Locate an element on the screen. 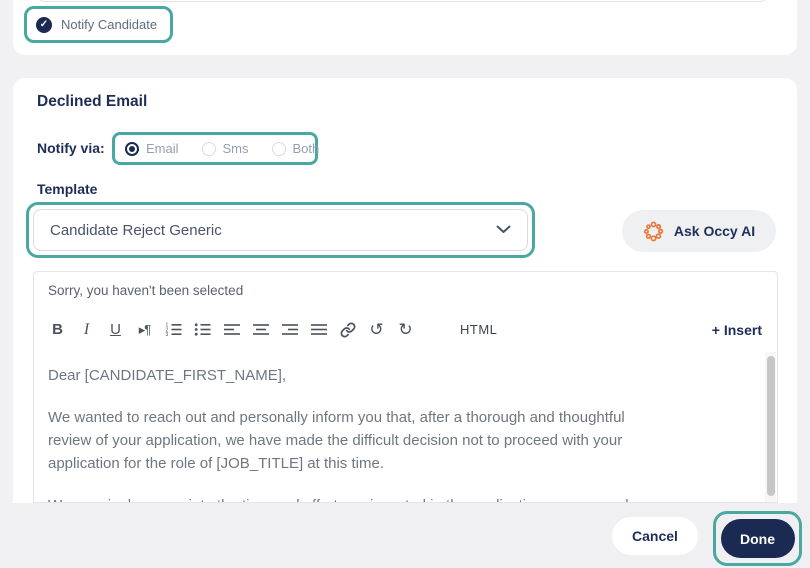 The width and height of the screenshot is (810, 568). done-button-highlight: Done is located at coordinates (757, 538).